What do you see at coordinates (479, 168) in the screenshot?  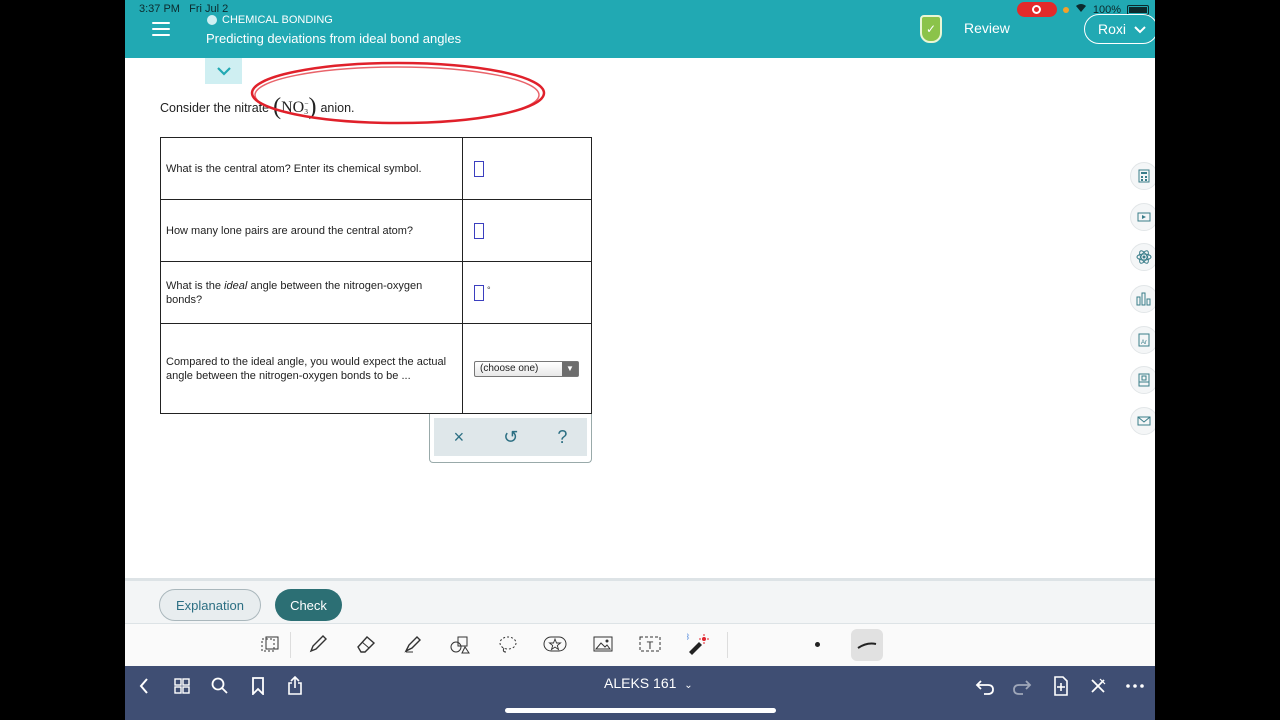 I see `central-atom-input` at bounding box center [479, 168].